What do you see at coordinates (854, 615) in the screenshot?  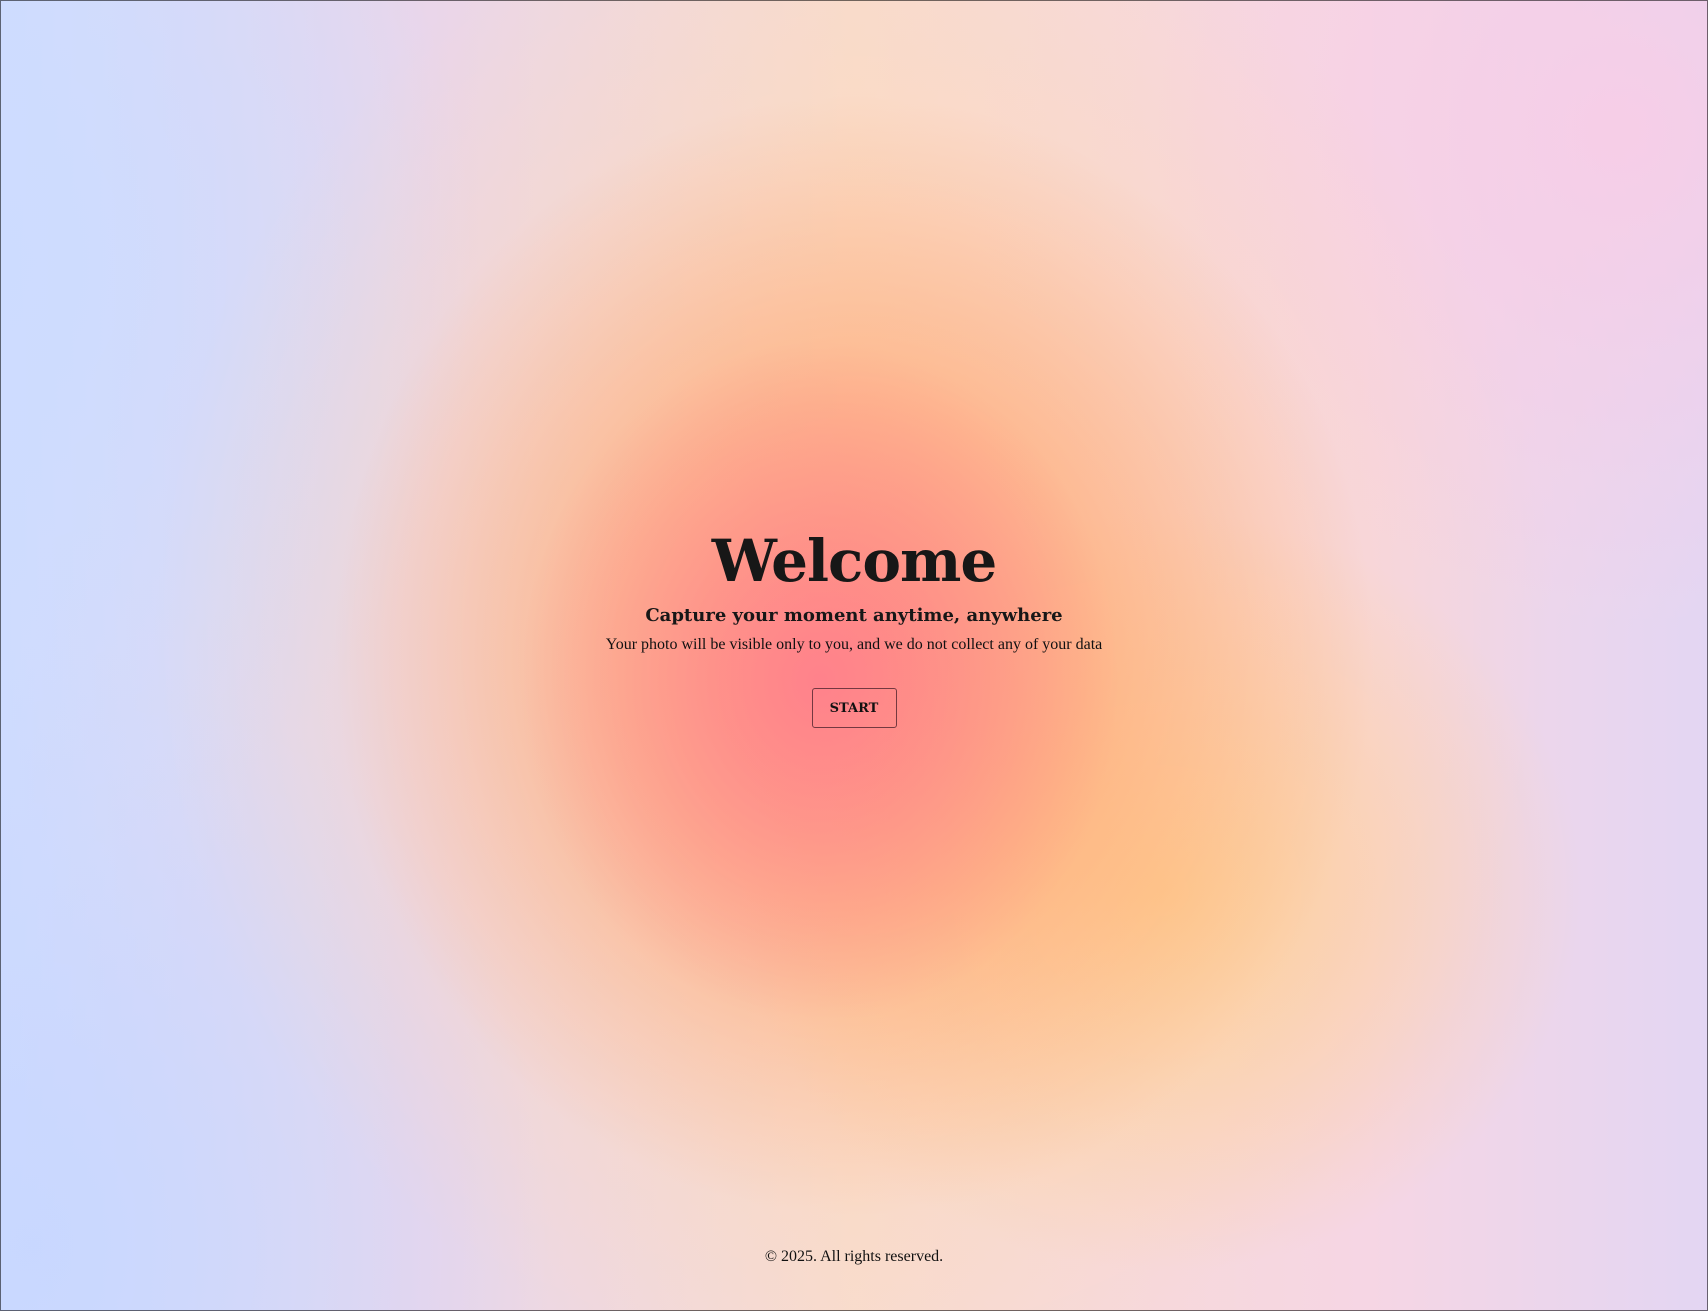 I see `page-subtitle: Capture your moment anytime, anywhere` at bounding box center [854, 615].